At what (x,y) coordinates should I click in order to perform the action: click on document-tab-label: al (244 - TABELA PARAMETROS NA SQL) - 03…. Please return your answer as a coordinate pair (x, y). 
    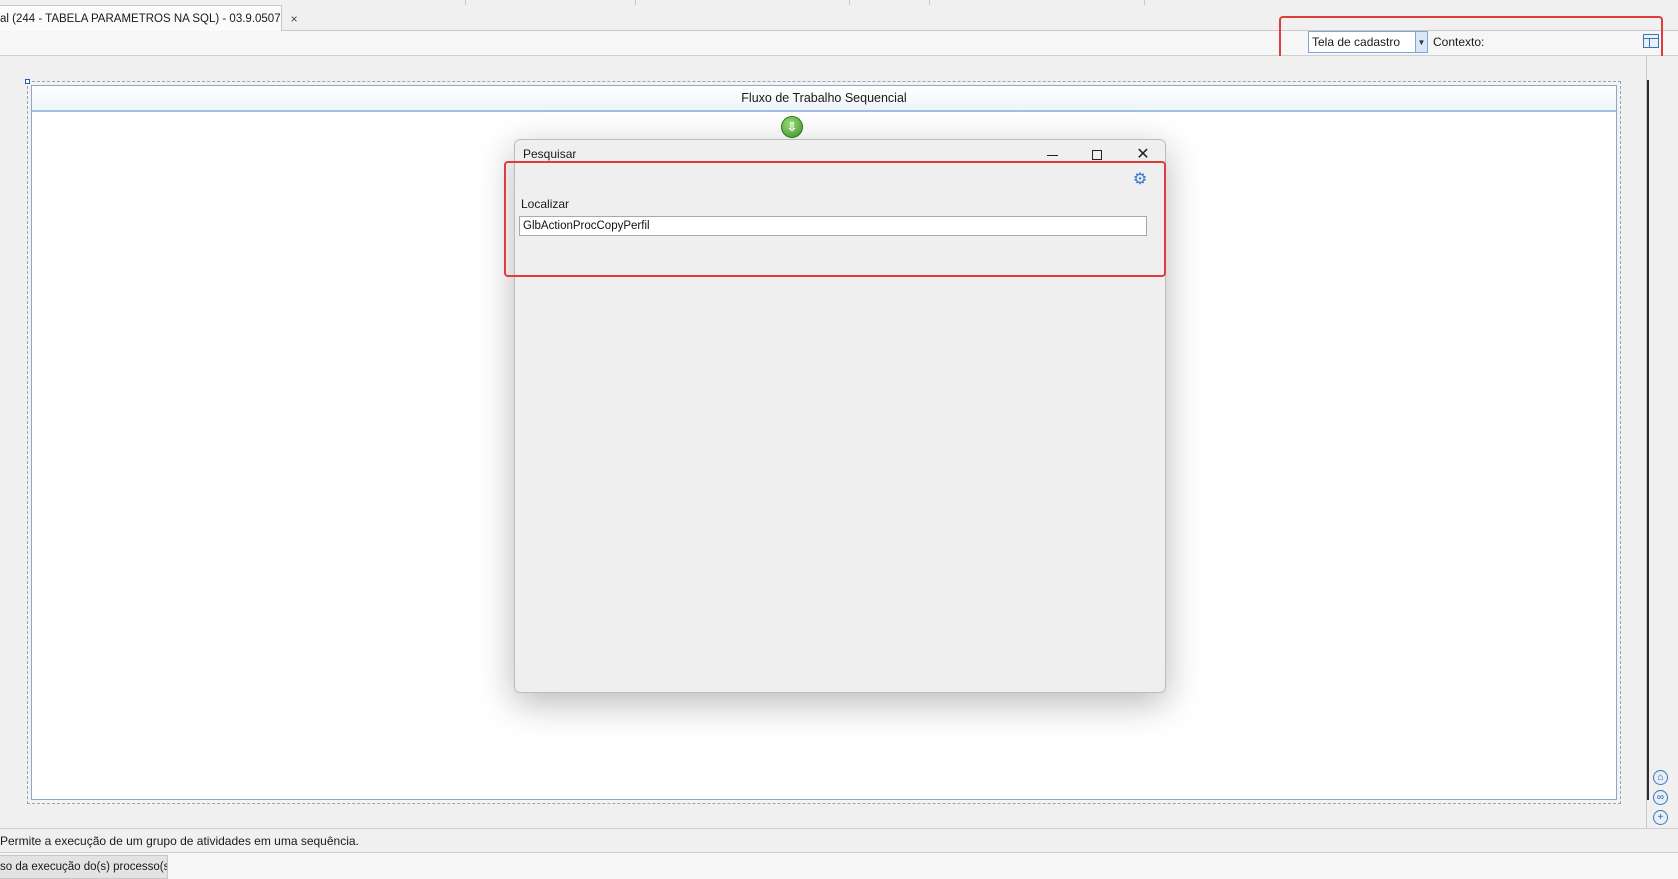
    Looking at the image, I should click on (140, 18).